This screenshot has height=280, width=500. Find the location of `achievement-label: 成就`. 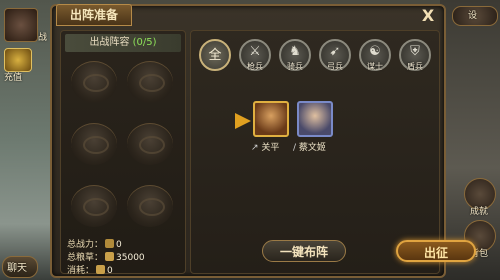

achievement-label: 成就 is located at coordinates (479, 210).